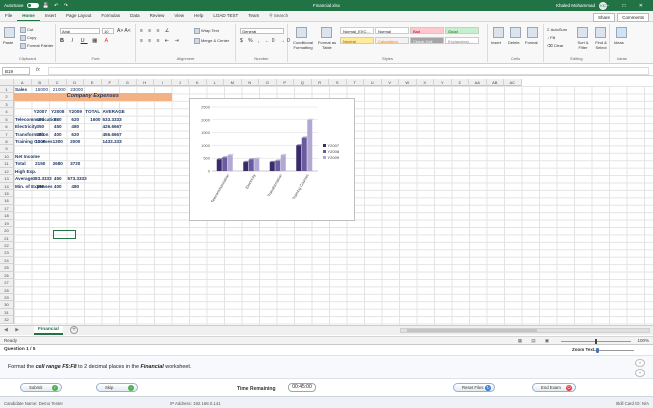 The image size is (653, 408). What do you see at coordinates (7, 164) in the screenshot?
I see `row-header-11: 11` at bounding box center [7, 164].